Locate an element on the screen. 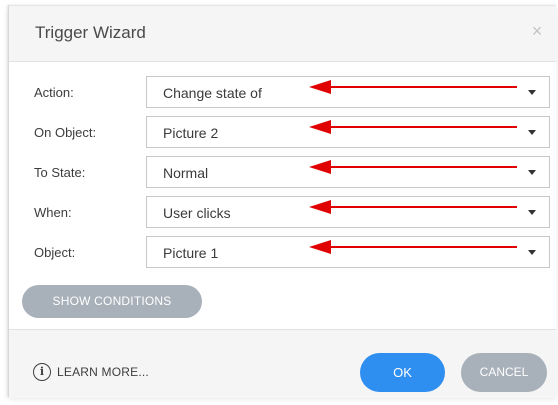  to-state-label: To State: is located at coordinates (60, 172).